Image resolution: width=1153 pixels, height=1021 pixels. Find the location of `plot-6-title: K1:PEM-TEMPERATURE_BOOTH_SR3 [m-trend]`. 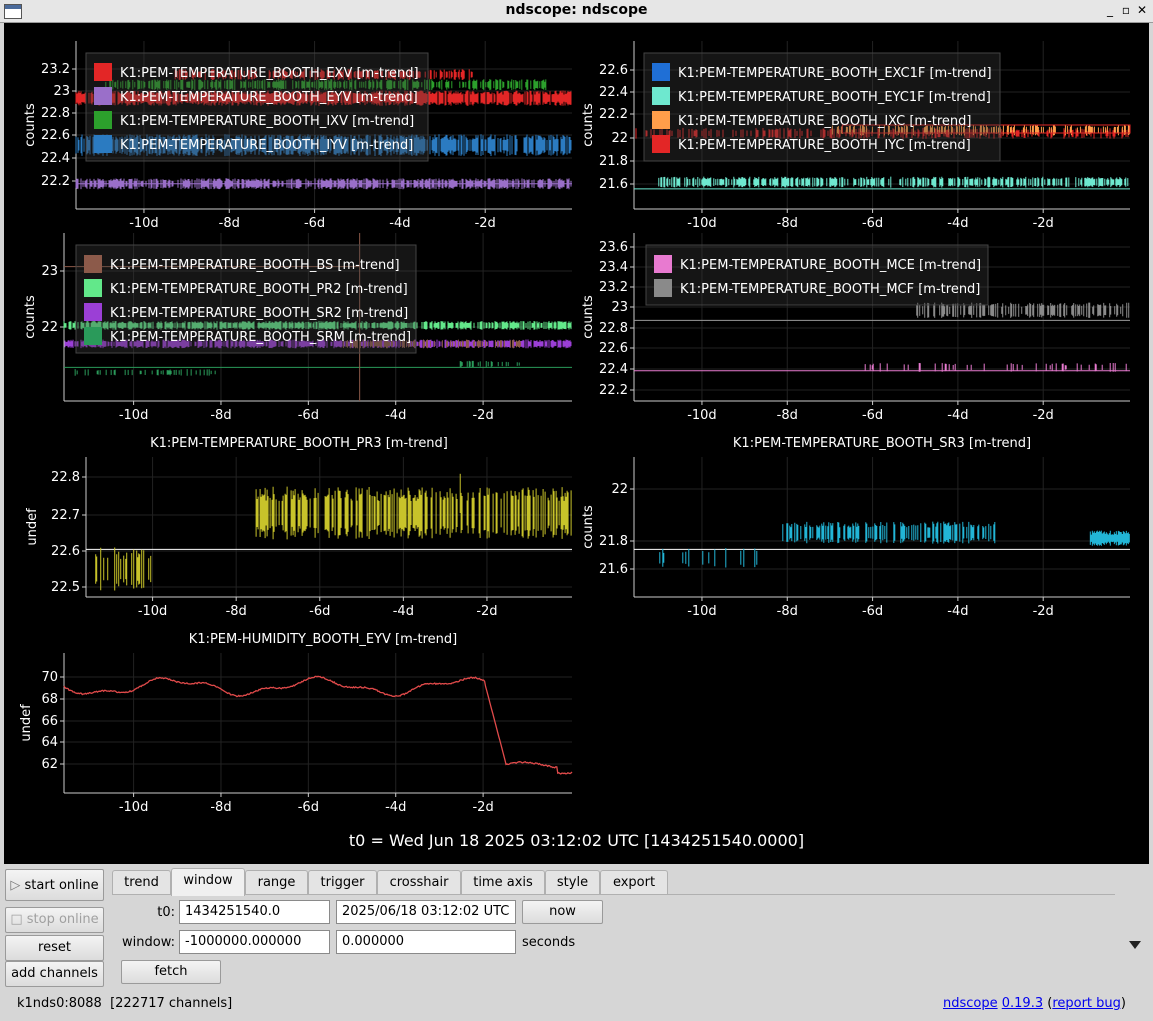

plot-6-title: K1:PEM-TEMPERATURE_BOOTH_SR3 [m-trend] is located at coordinates (882, 443).